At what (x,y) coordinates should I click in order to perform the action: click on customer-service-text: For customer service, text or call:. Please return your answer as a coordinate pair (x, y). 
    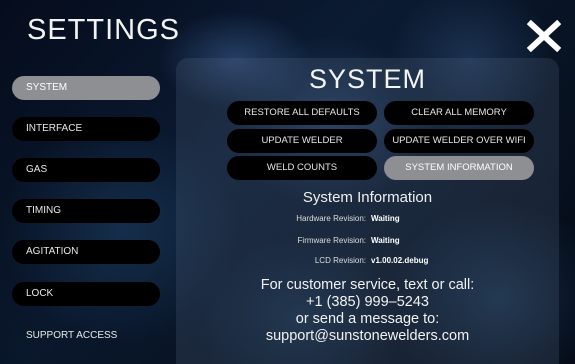
    Looking at the image, I should click on (367, 285).